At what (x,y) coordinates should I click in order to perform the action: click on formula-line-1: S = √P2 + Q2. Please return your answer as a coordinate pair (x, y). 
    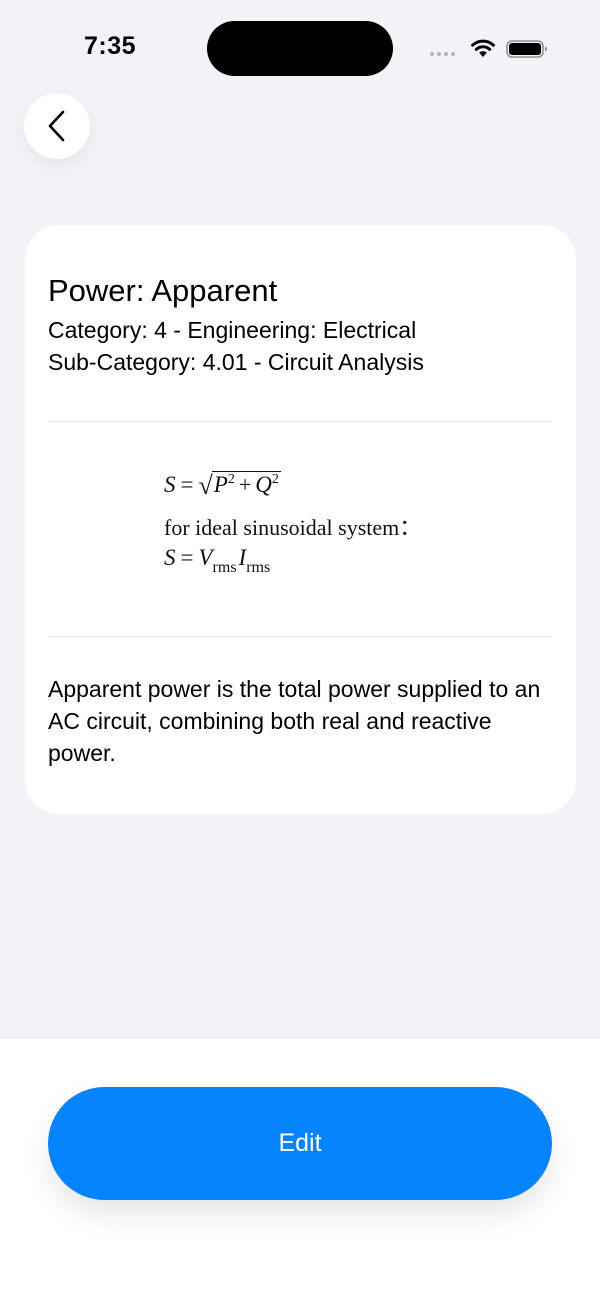
    Looking at the image, I should click on (222, 489).